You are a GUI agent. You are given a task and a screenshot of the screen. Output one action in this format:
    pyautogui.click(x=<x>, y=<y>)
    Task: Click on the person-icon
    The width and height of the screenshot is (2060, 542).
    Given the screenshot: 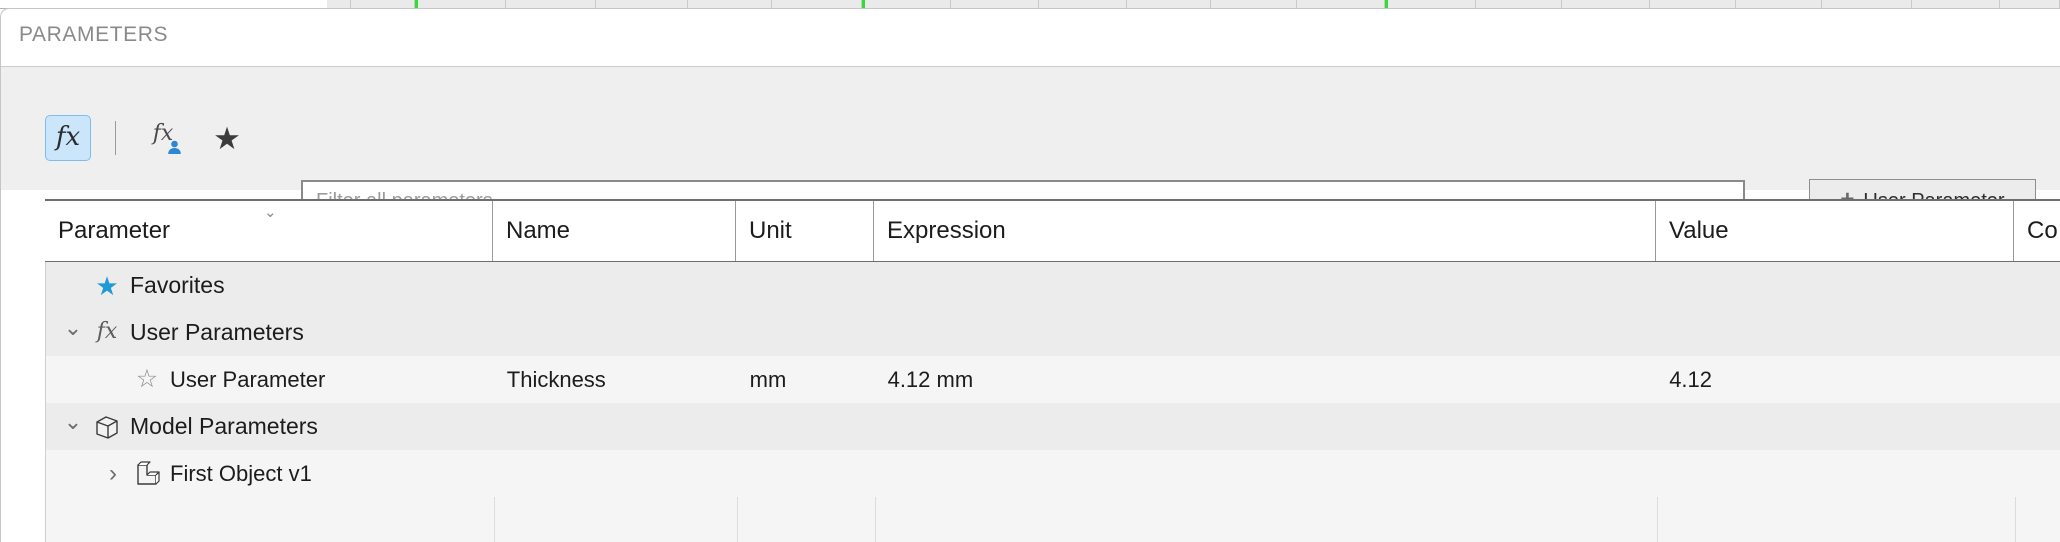 What is the action you would take?
    pyautogui.click(x=174, y=147)
    